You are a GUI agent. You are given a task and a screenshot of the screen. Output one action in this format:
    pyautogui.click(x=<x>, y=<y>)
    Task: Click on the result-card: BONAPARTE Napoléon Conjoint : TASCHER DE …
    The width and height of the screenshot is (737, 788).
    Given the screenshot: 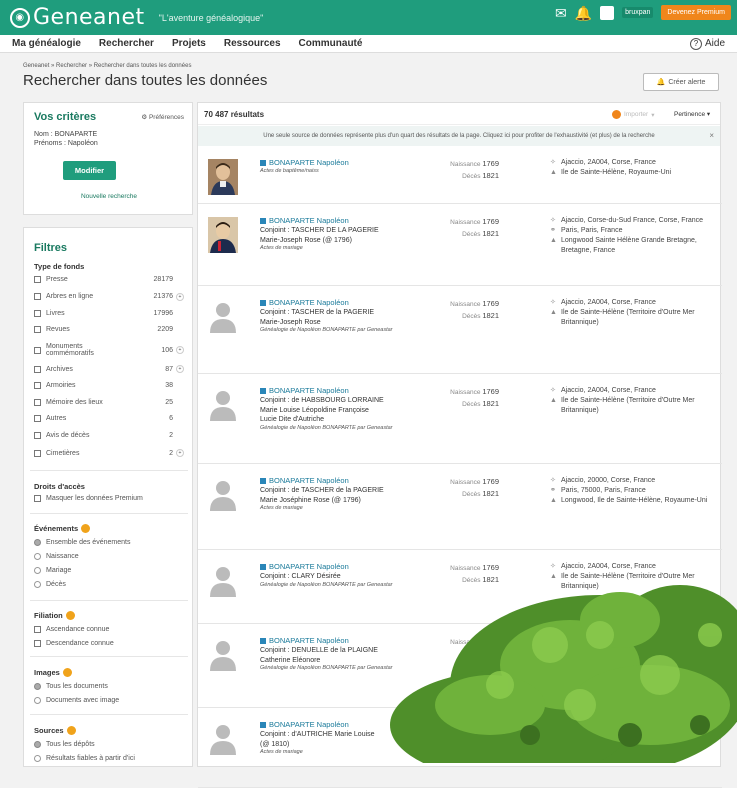 What is the action you would take?
    pyautogui.click(x=460, y=245)
    